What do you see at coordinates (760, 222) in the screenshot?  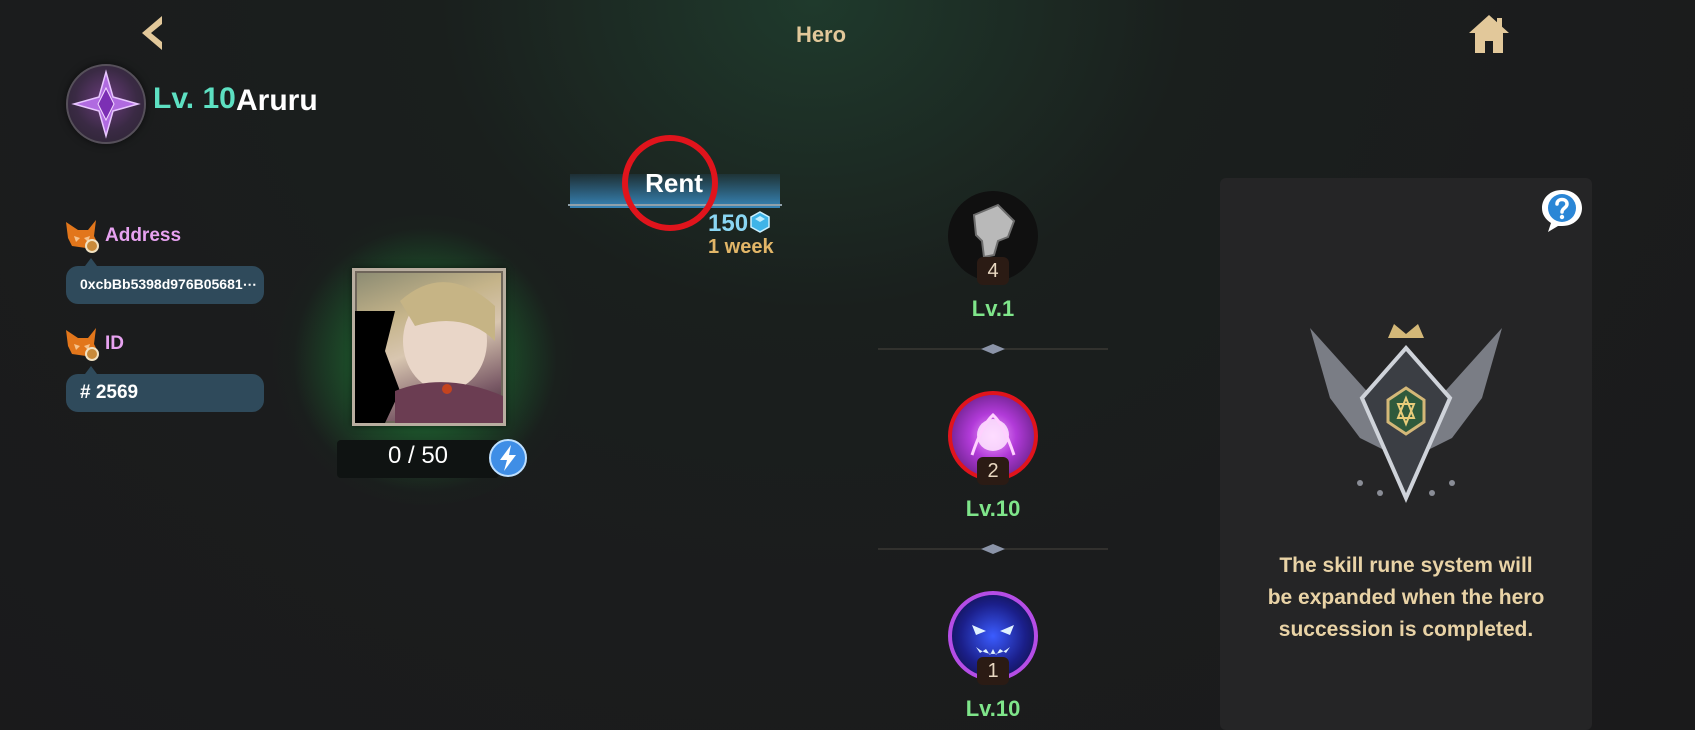 I see `blue-gem-icon` at bounding box center [760, 222].